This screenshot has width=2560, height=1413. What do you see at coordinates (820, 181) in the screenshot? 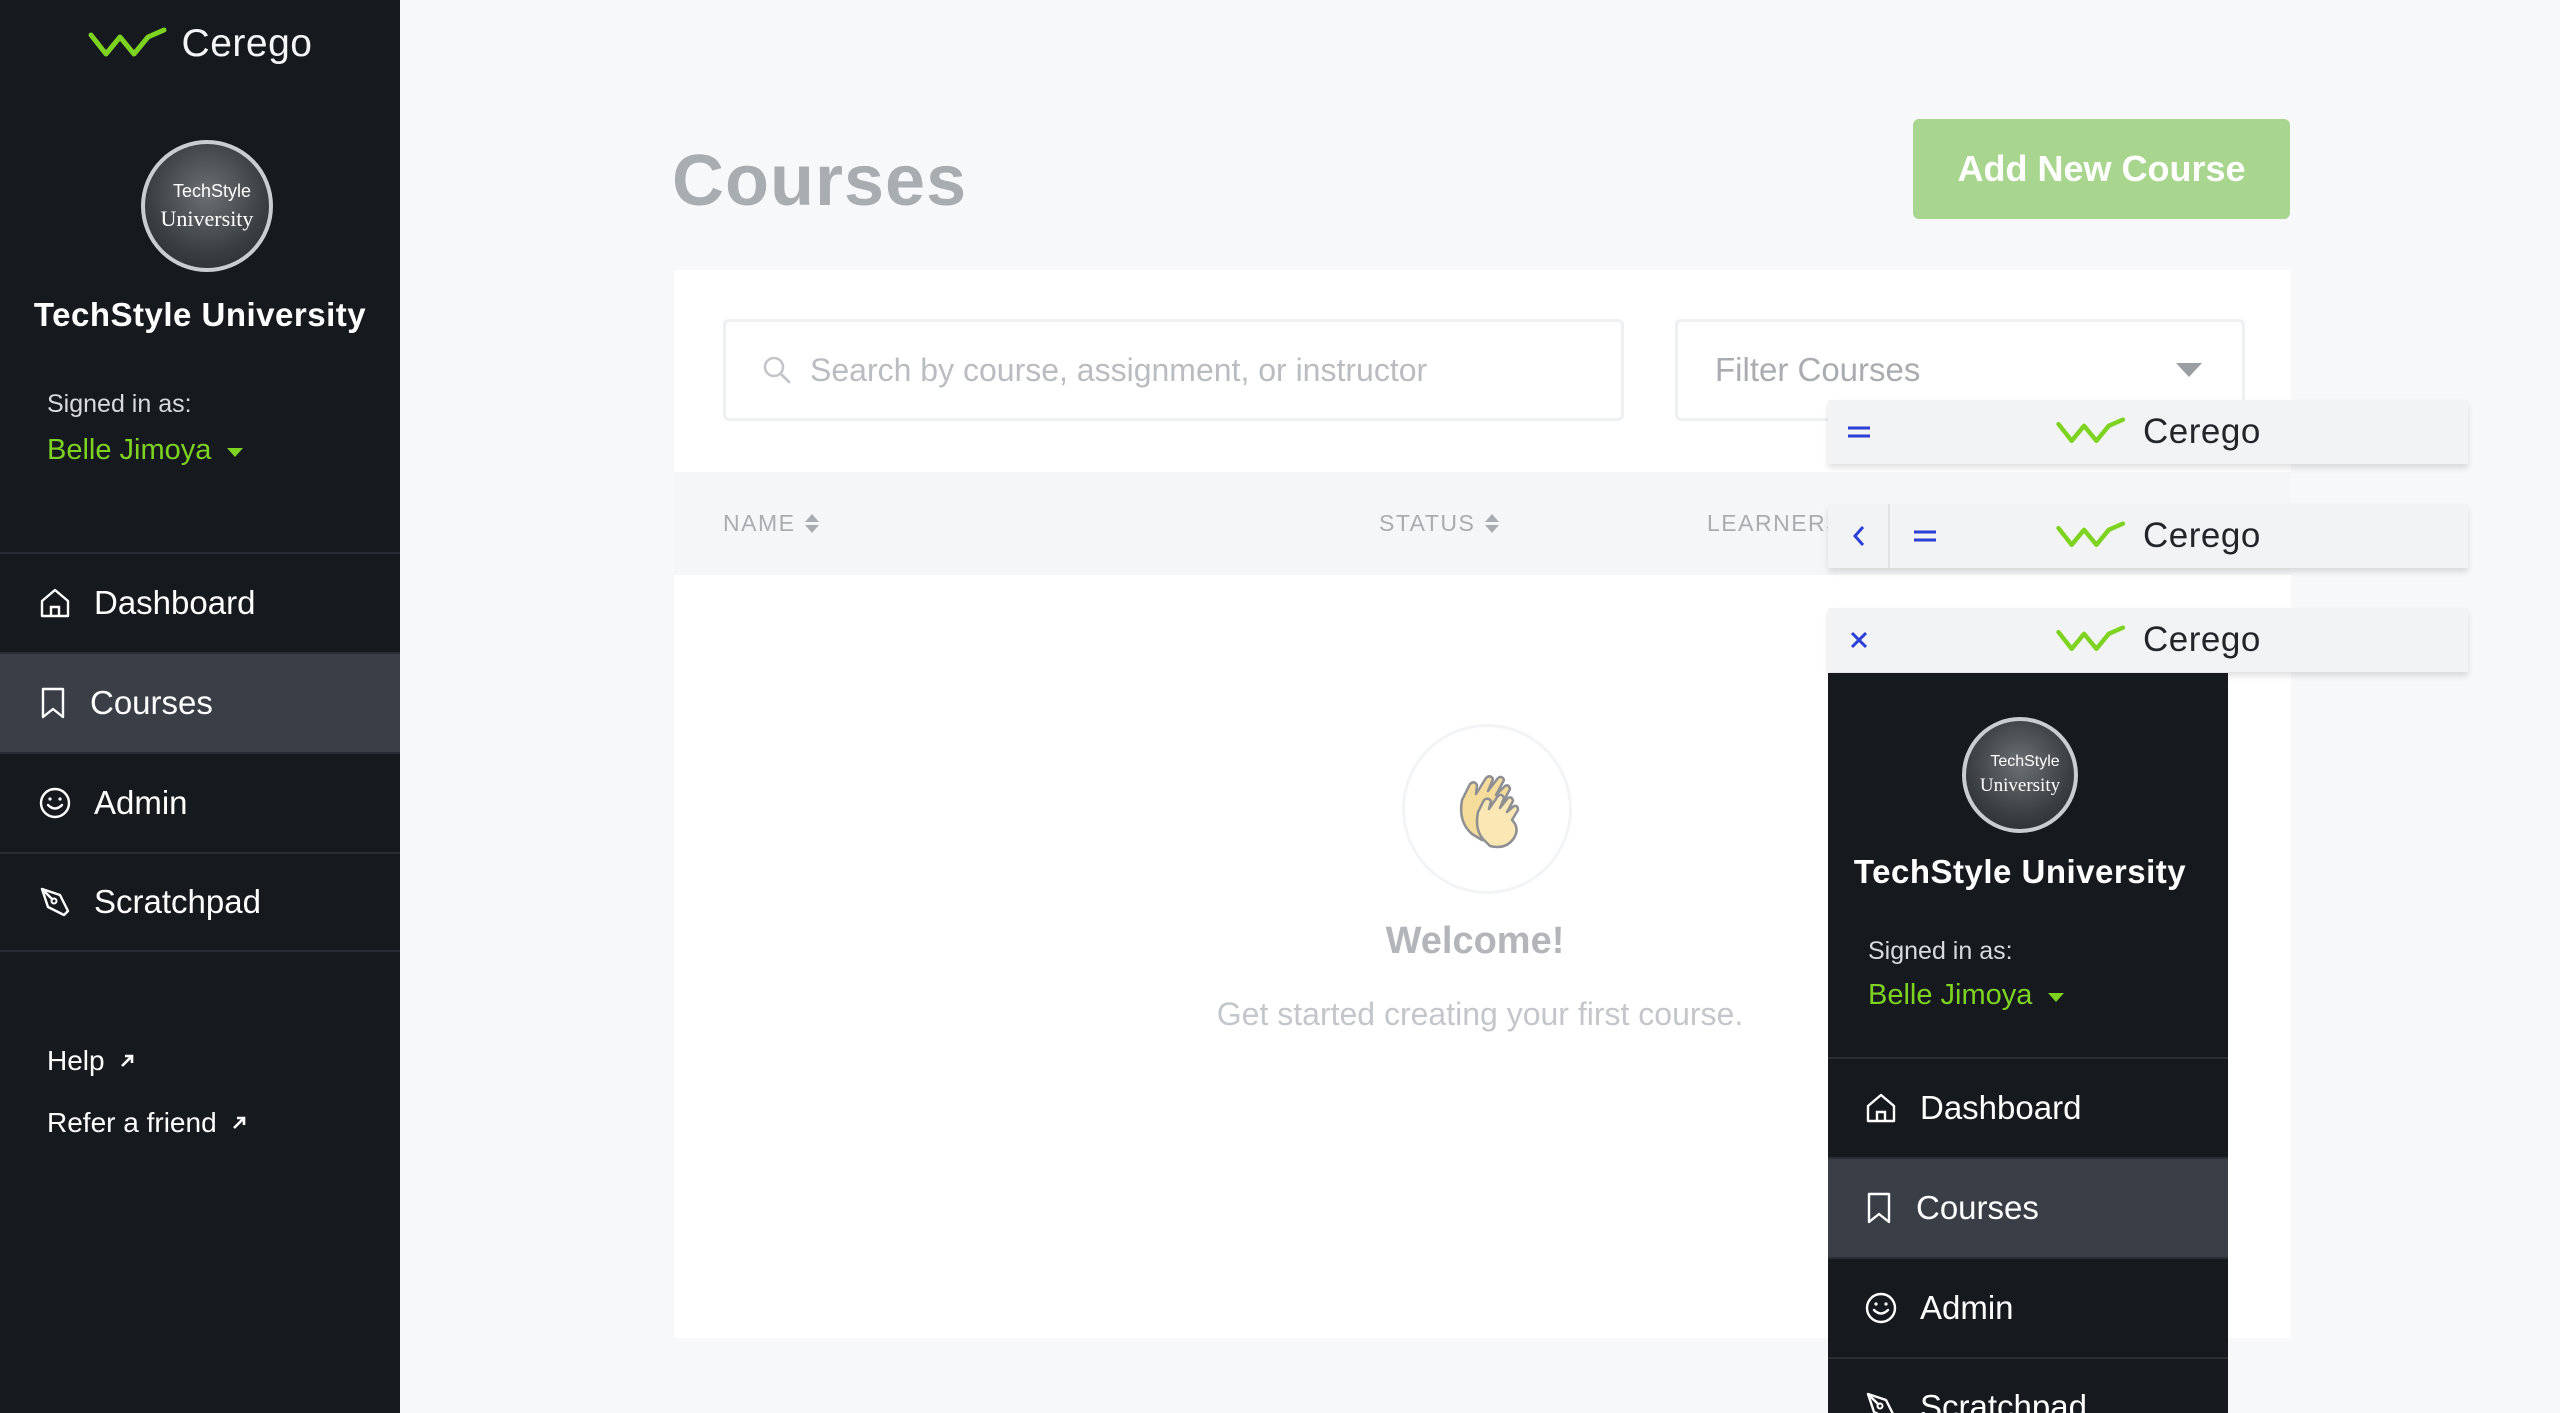
I see `page-title: Courses` at bounding box center [820, 181].